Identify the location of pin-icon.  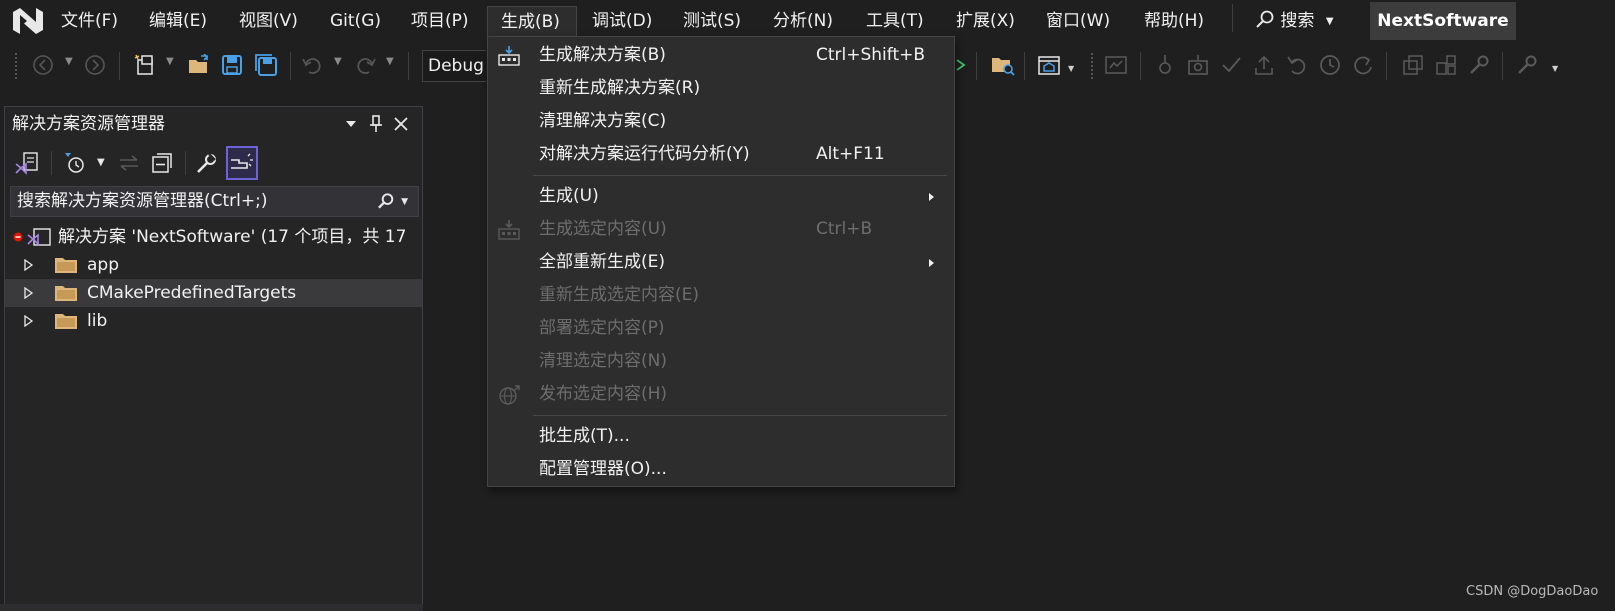
(376, 124).